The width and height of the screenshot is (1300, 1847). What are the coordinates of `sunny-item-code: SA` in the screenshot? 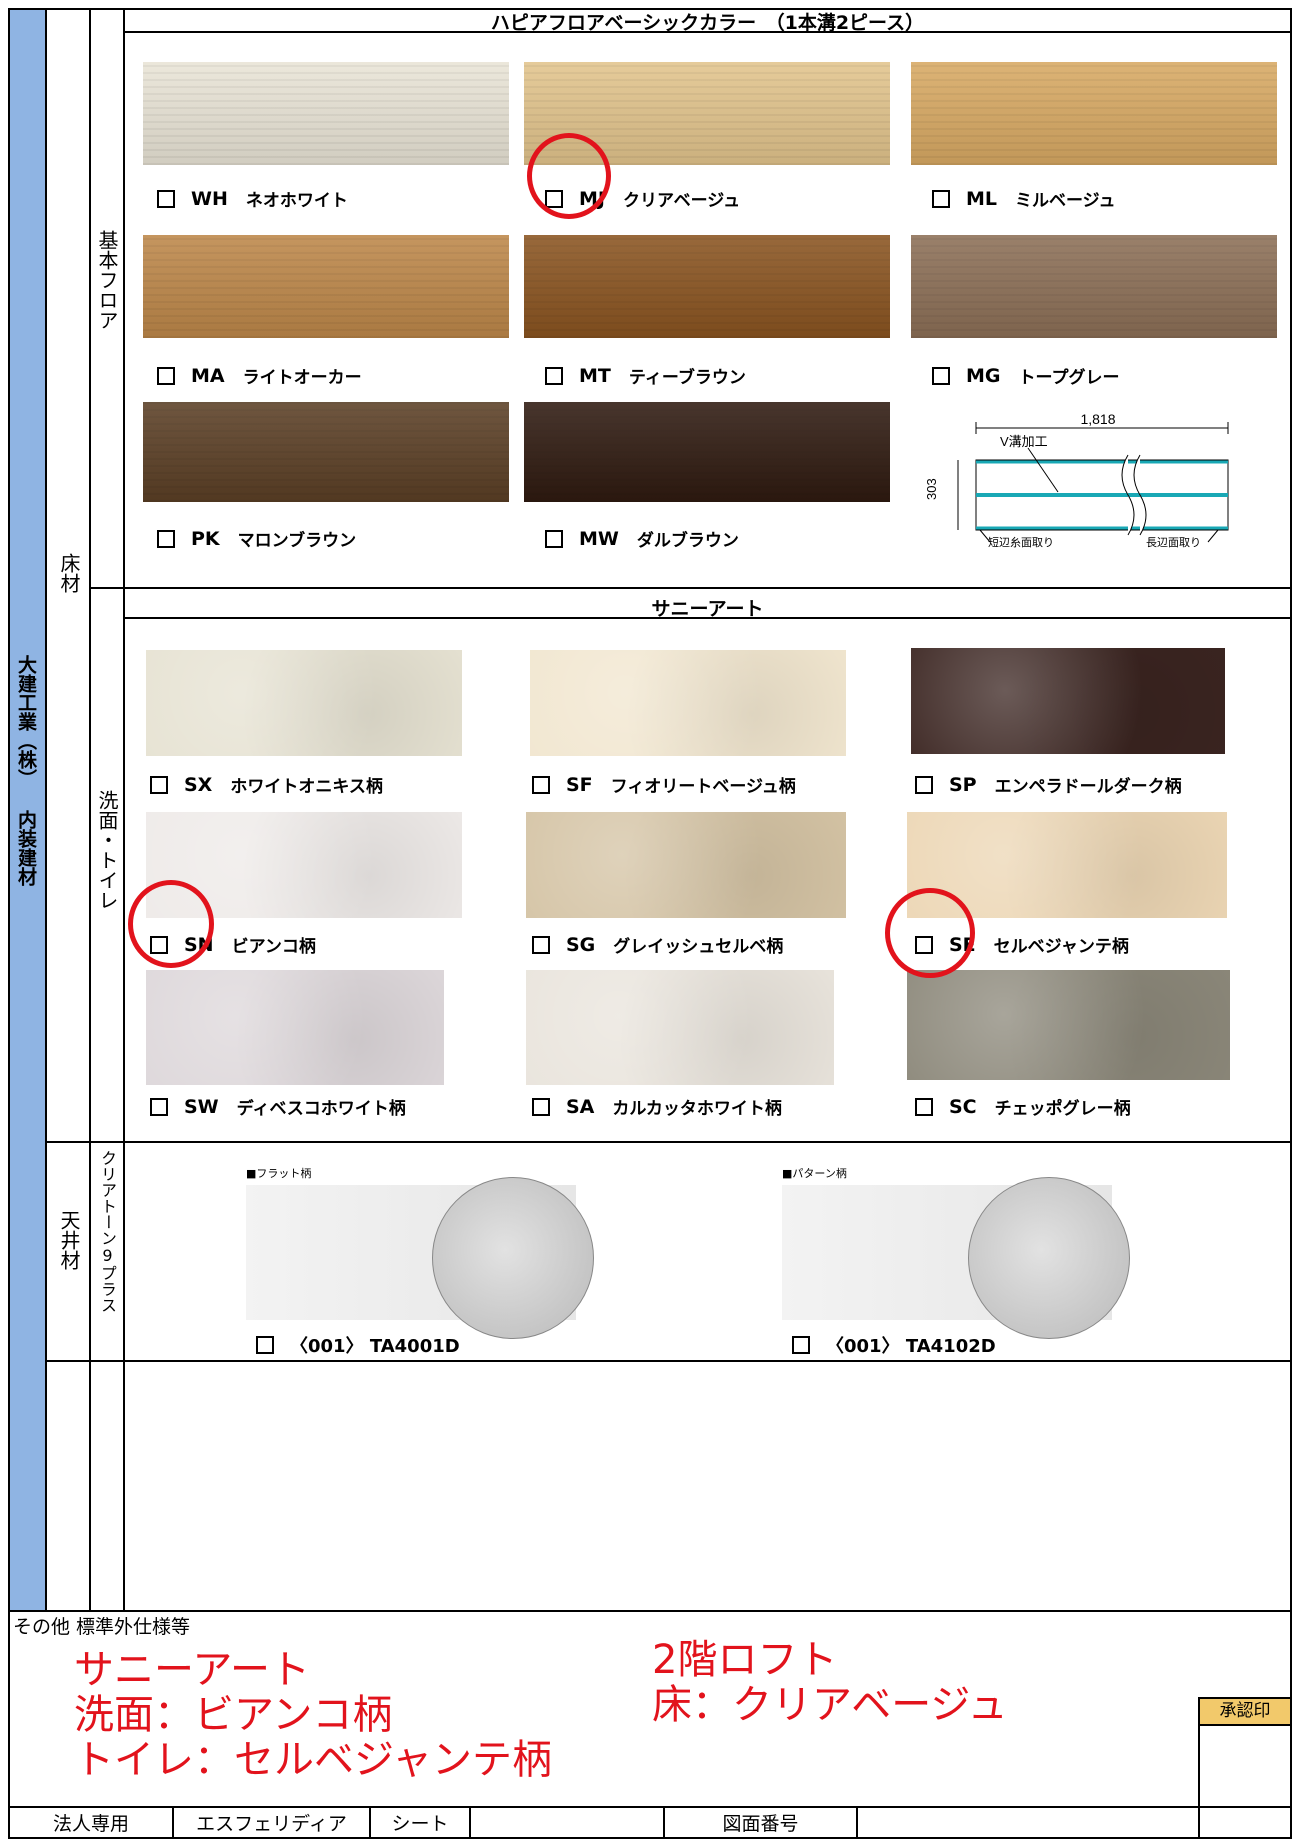 It's located at (580, 1106).